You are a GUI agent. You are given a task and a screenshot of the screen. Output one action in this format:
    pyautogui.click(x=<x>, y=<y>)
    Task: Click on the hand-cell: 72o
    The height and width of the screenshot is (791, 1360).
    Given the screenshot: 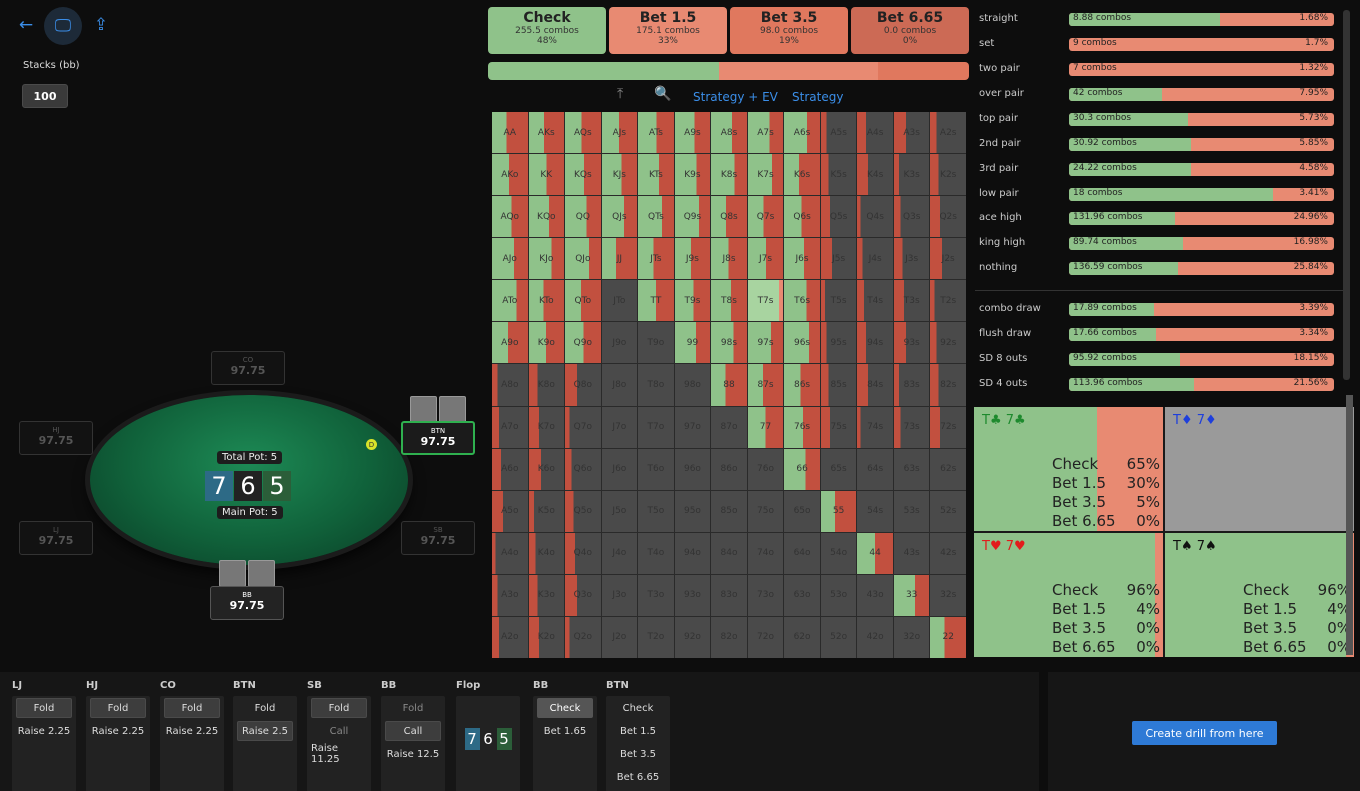 What is the action you would take?
    pyautogui.click(x=765, y=637)
    